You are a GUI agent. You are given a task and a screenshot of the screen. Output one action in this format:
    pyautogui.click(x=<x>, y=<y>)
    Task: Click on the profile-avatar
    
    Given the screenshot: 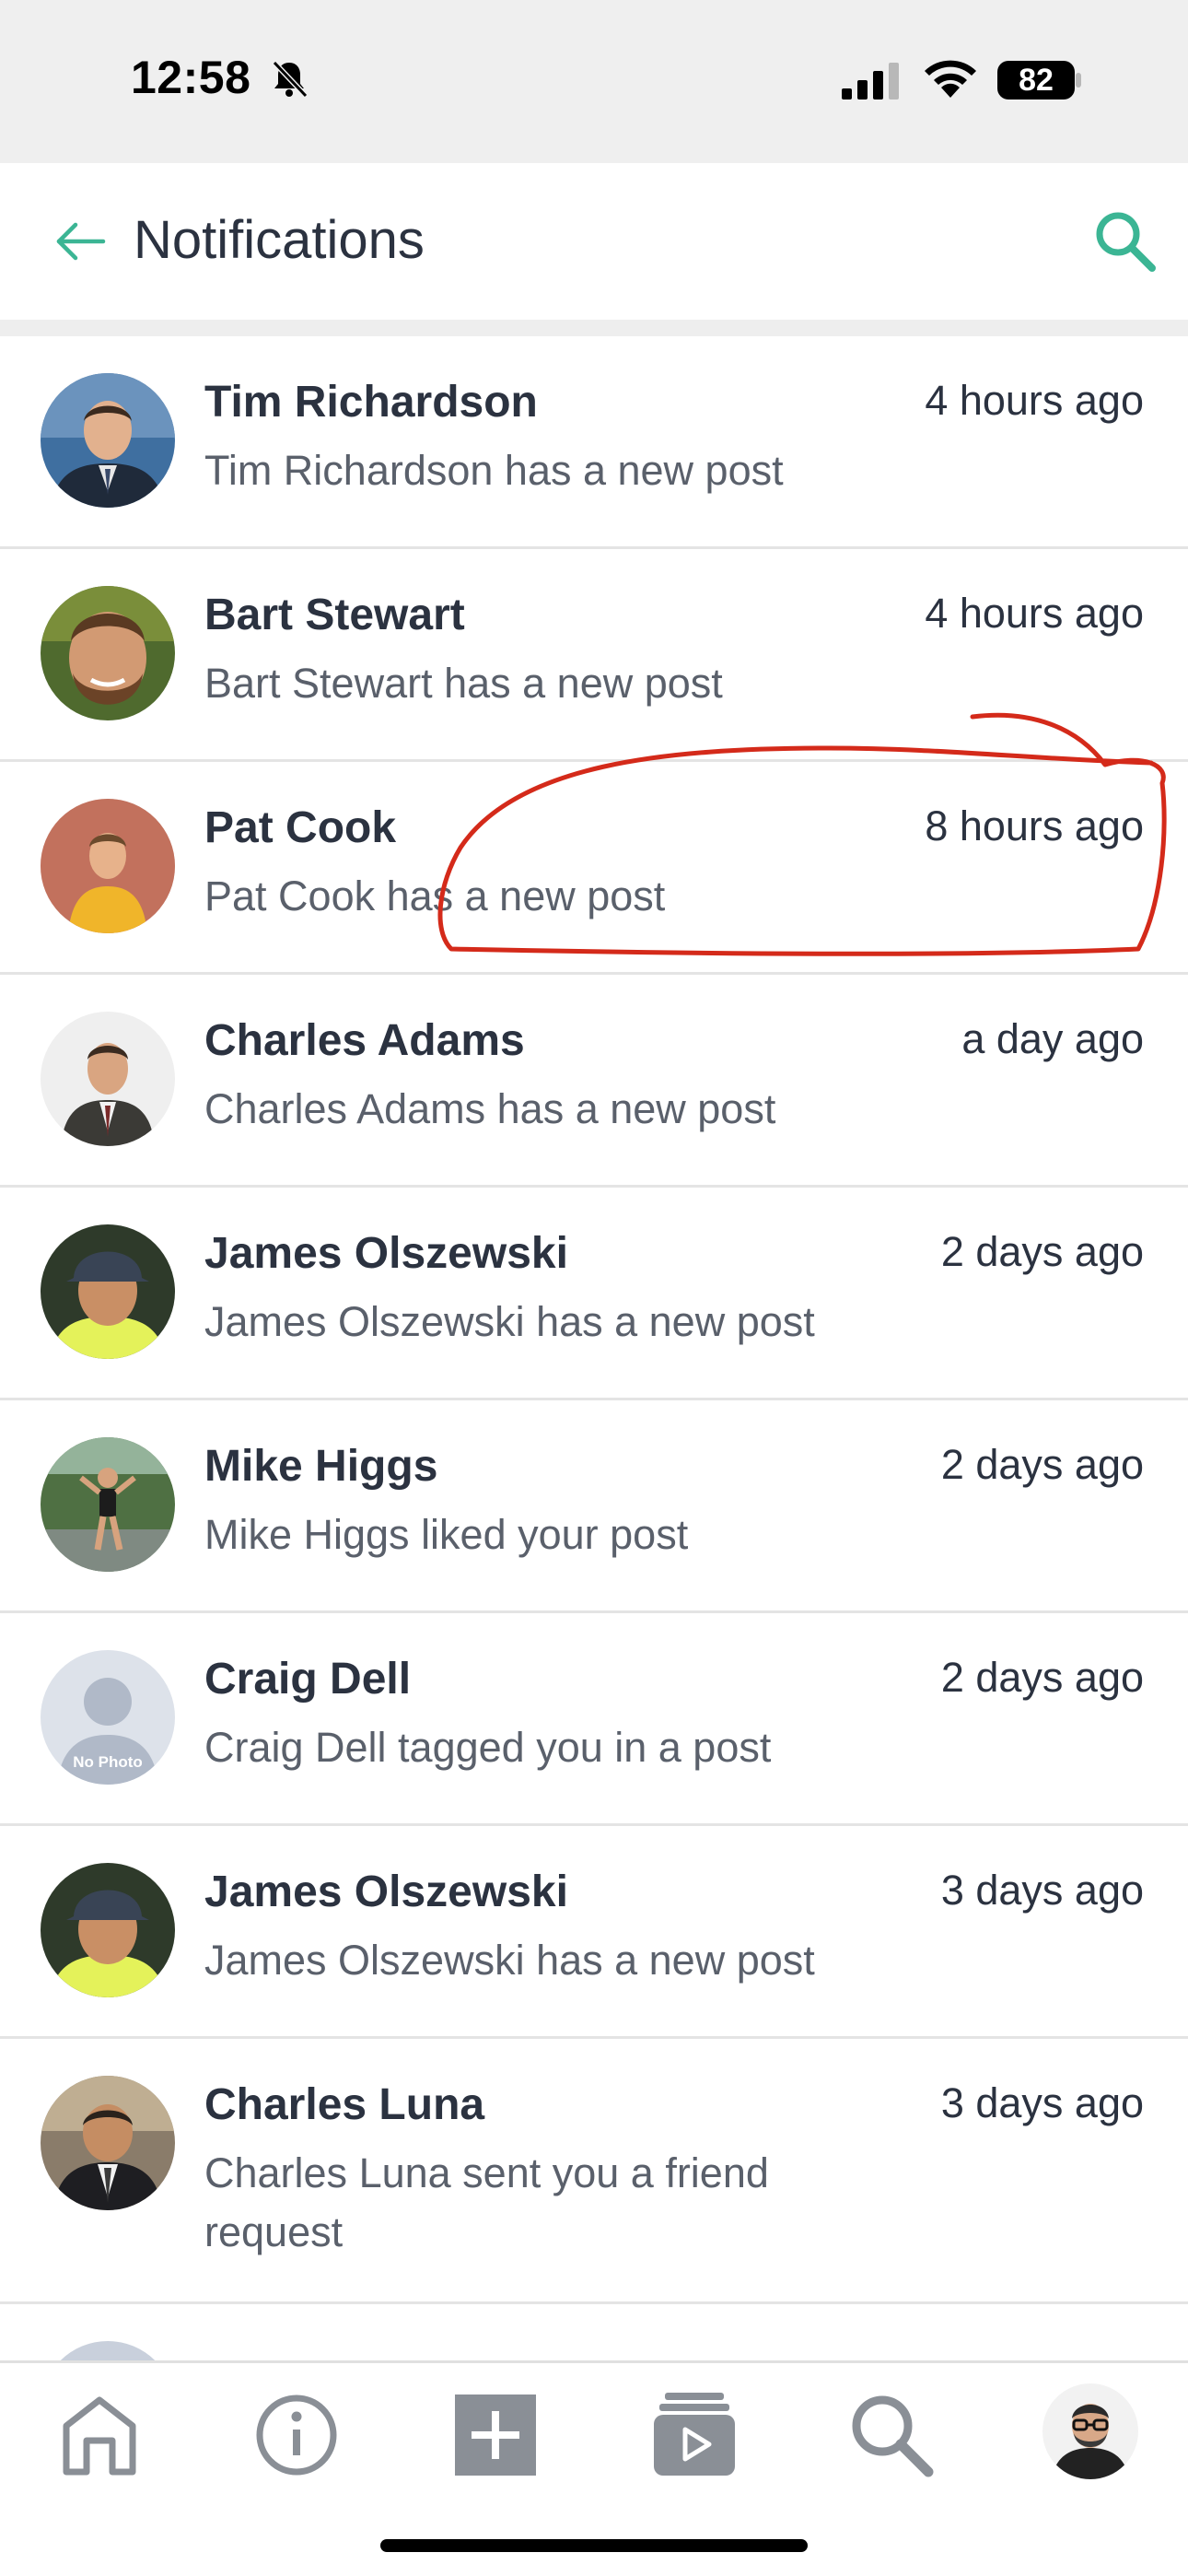 What is the action you would take?
    pyautogui.click(x=1090, y=2431)
    